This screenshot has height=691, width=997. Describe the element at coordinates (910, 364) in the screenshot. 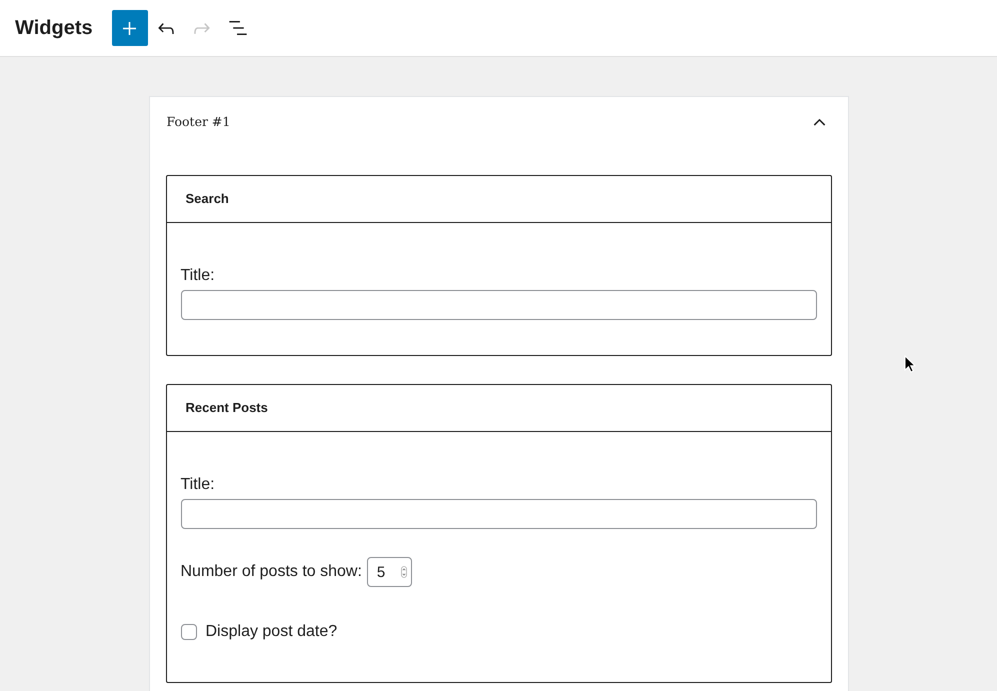

I see `mouse-pointer-icon` at that location.